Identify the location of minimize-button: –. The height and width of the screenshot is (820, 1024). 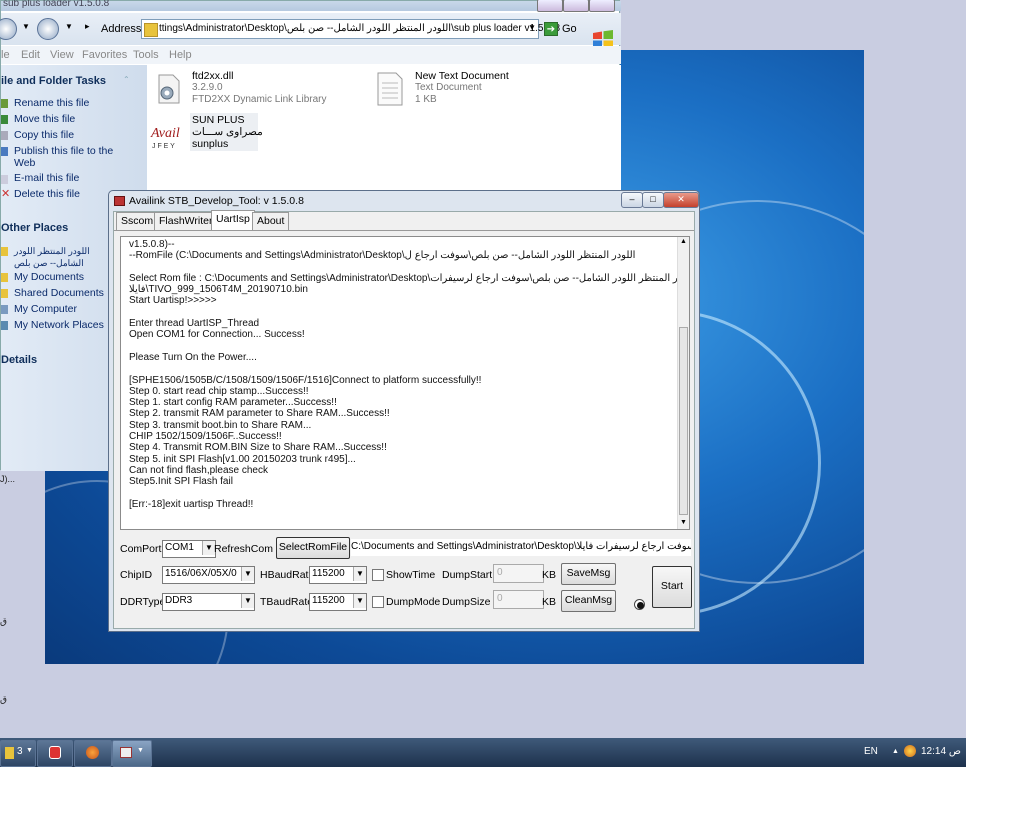
(632, 200).